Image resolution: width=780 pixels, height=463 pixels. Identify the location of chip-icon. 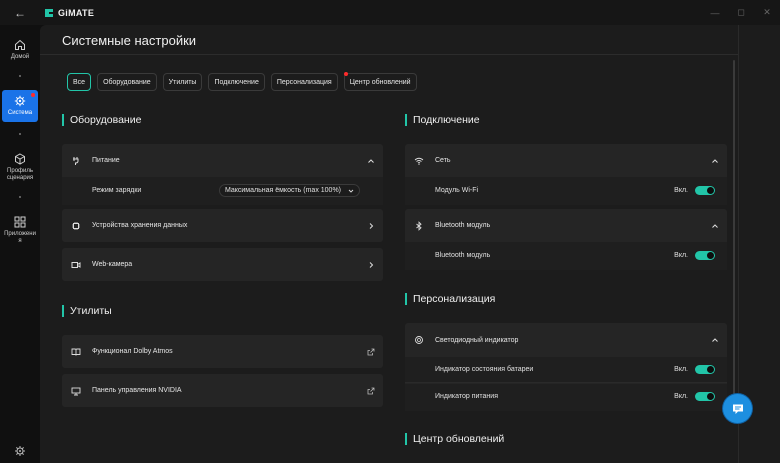
(76, 225).